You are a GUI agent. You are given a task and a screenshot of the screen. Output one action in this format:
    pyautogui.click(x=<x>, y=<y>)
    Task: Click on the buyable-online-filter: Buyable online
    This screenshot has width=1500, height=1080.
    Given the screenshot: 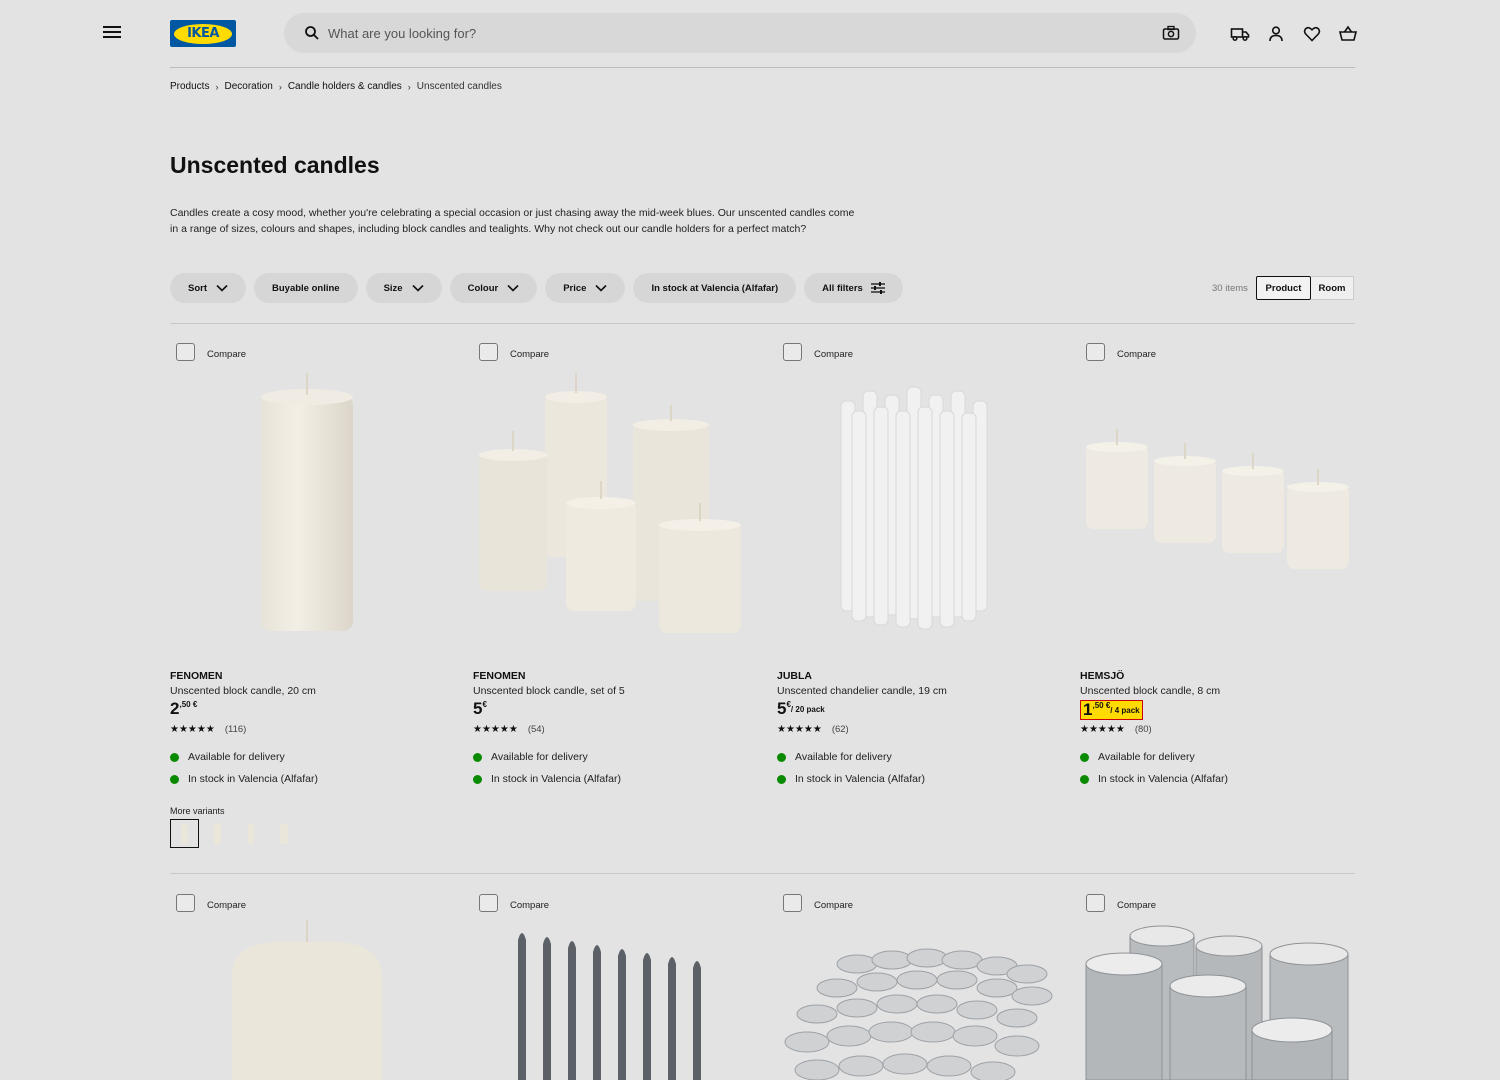 What is the action you would take?
    pyautogui.click(x=306, y=288)
    